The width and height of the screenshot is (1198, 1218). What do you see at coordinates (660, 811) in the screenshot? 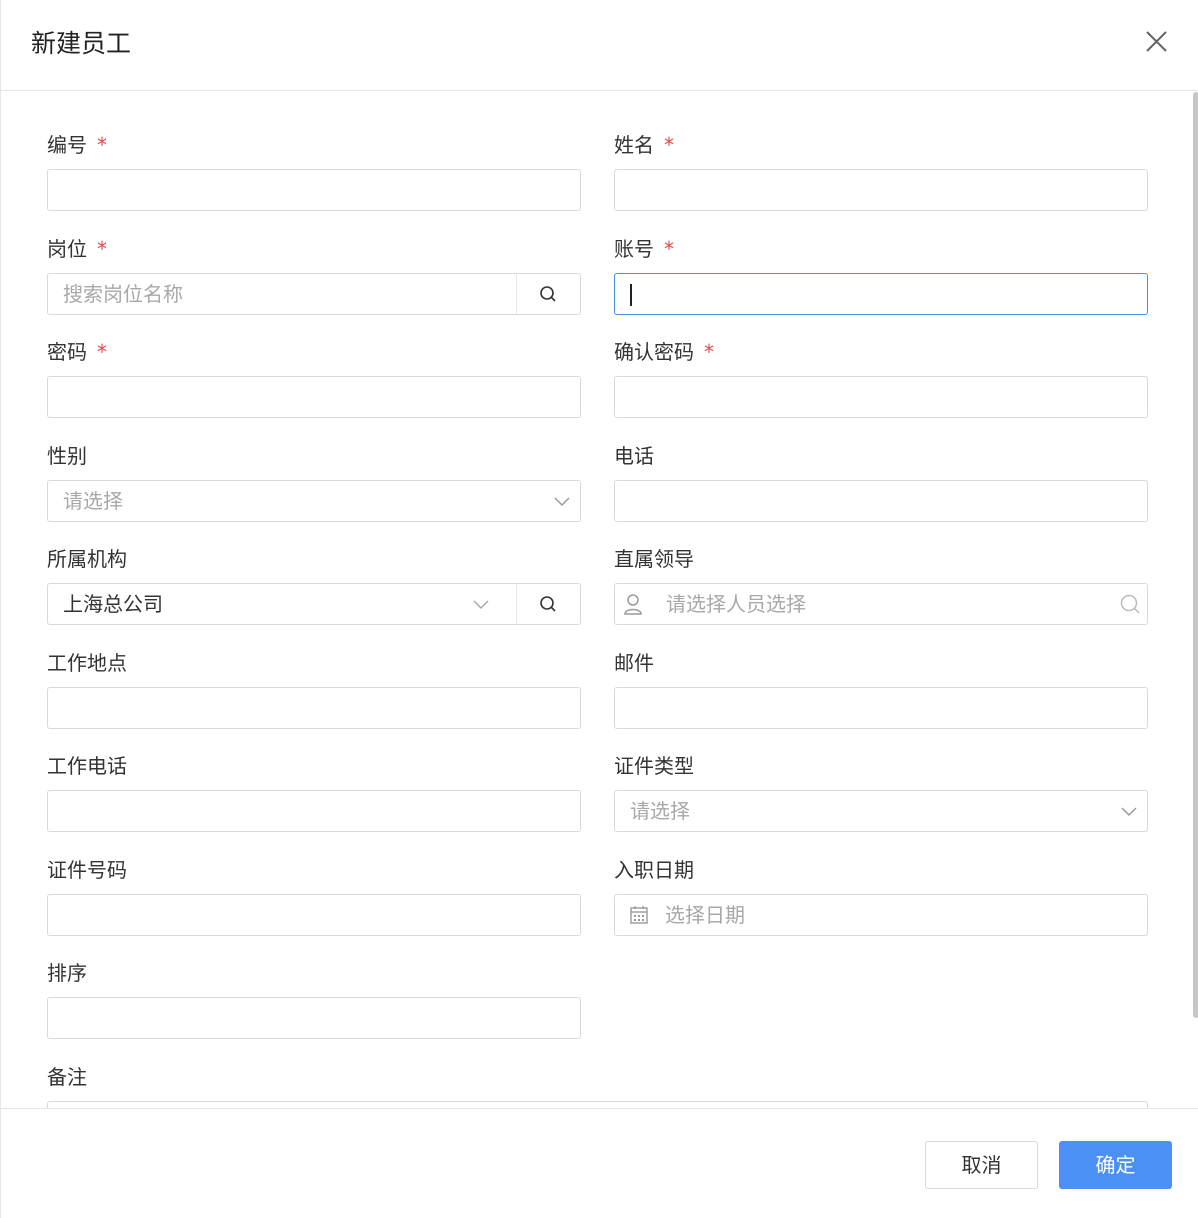
I see `id-type-placeholder: 请选择` at bounding box center [660, 811].